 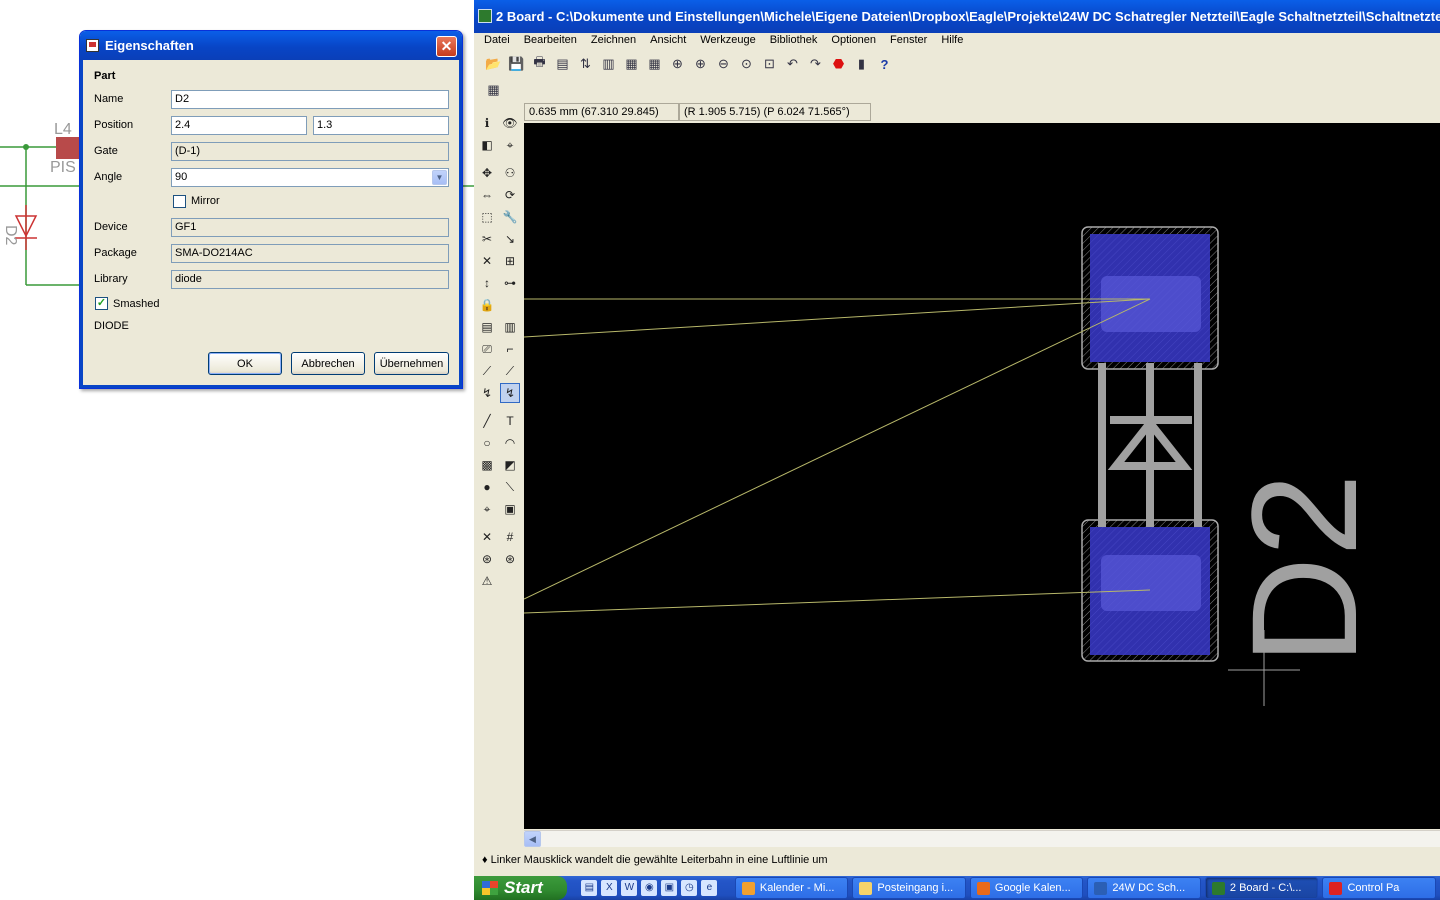 I want to click on drc-icon: ⊛, so click(x=487, y=559).